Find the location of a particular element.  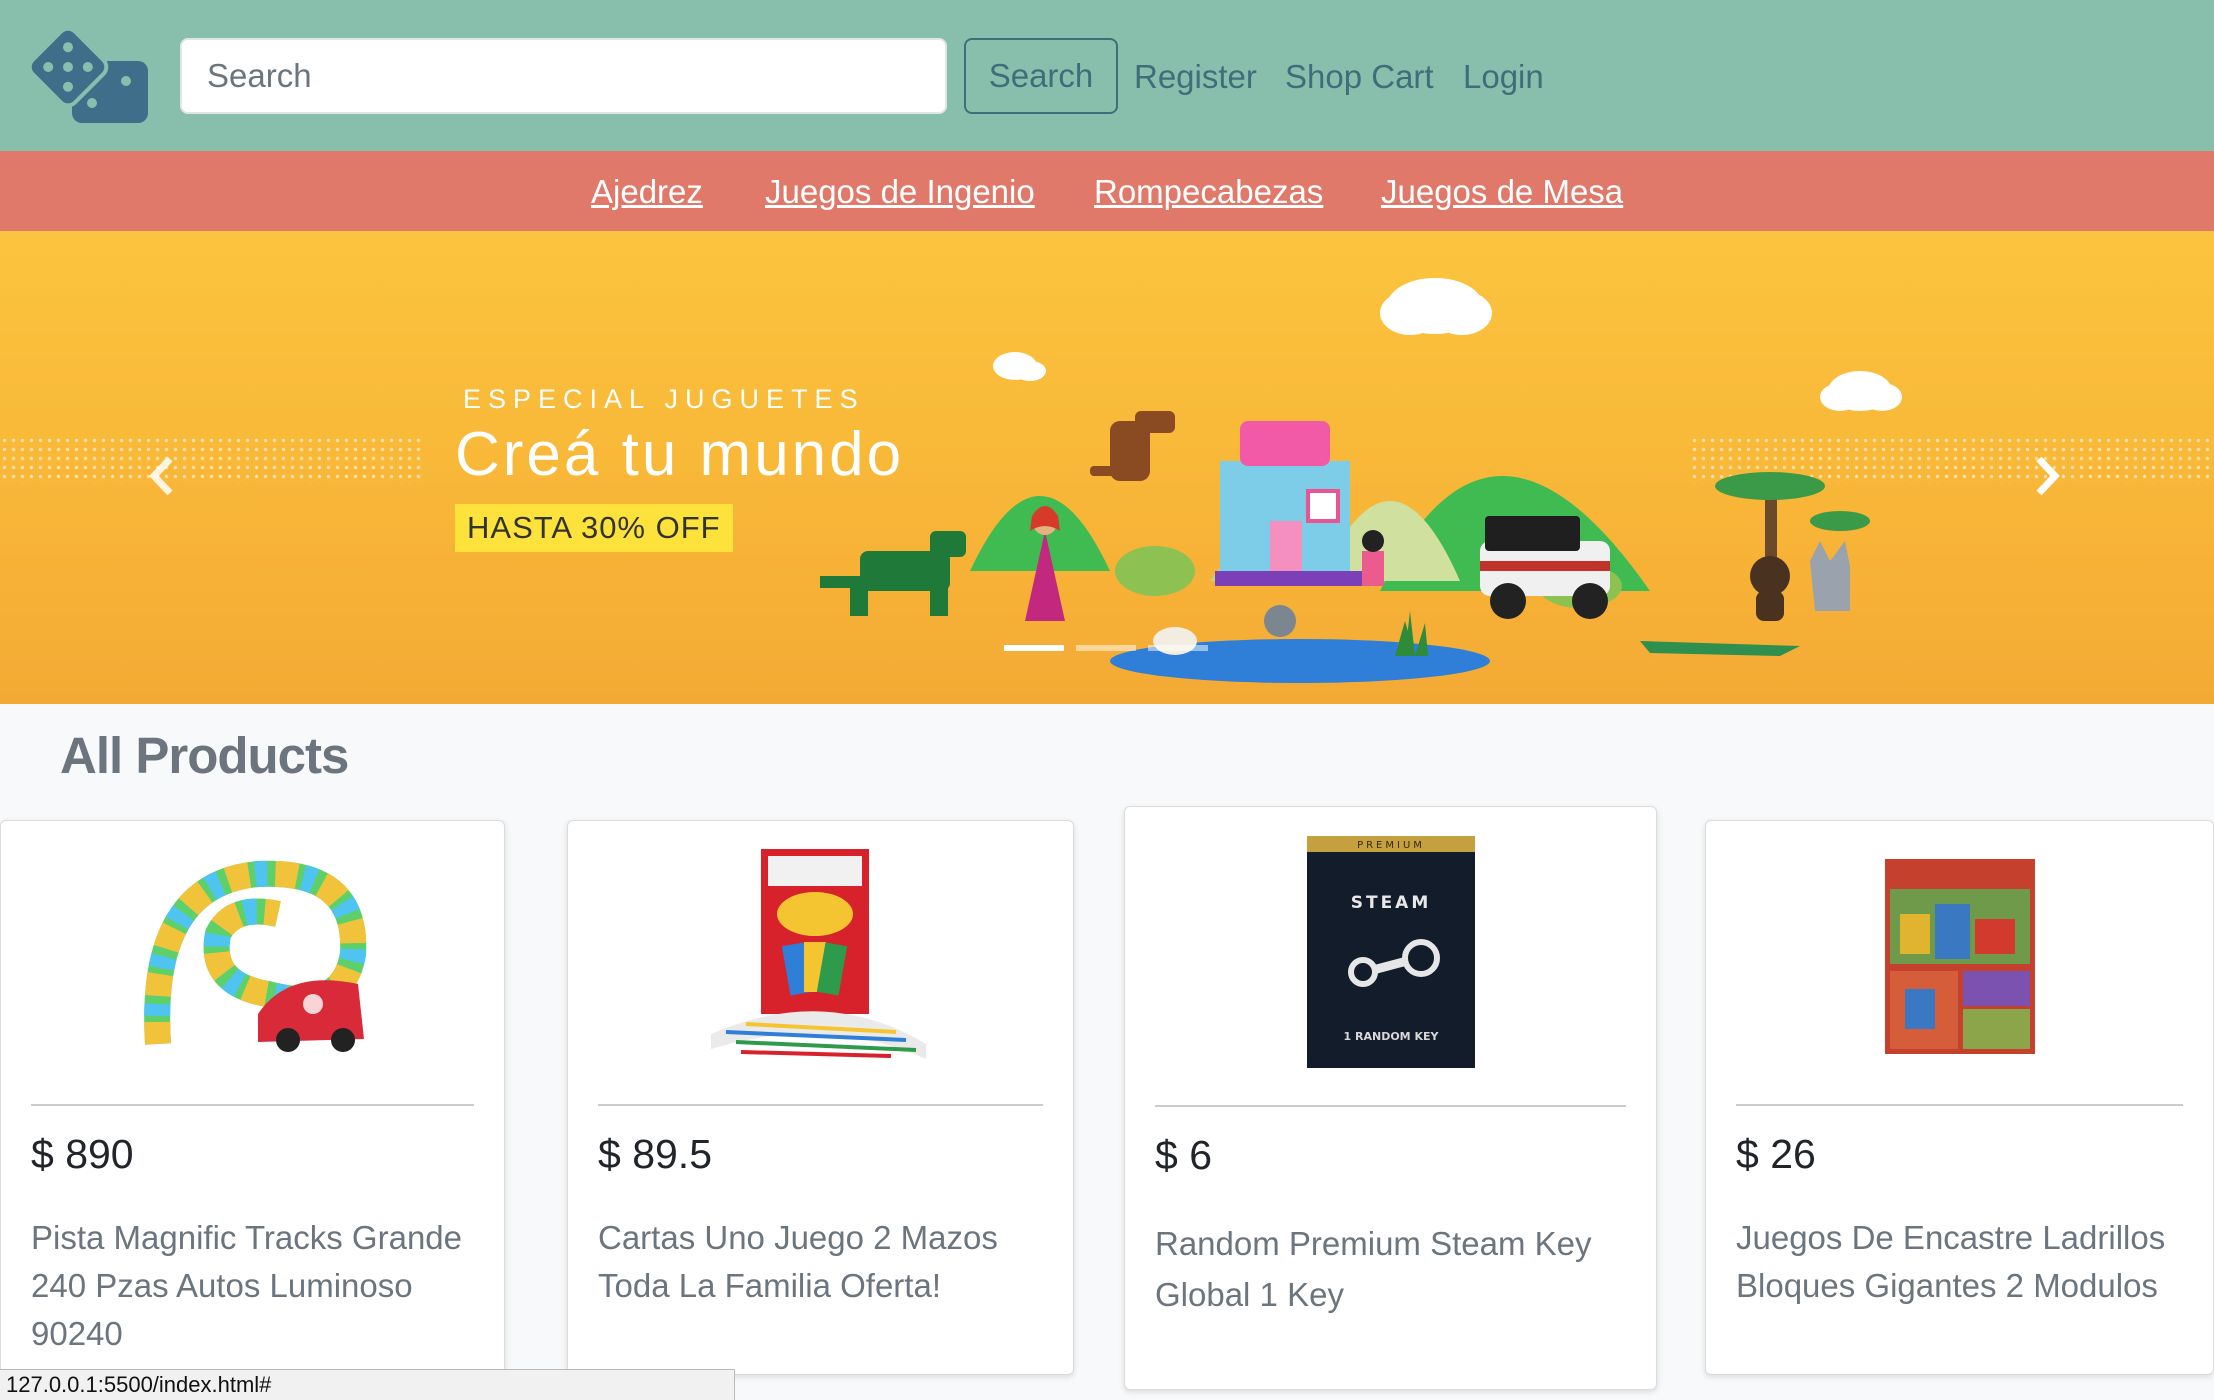

uno-cards-image is located at coordinates (820, 956).